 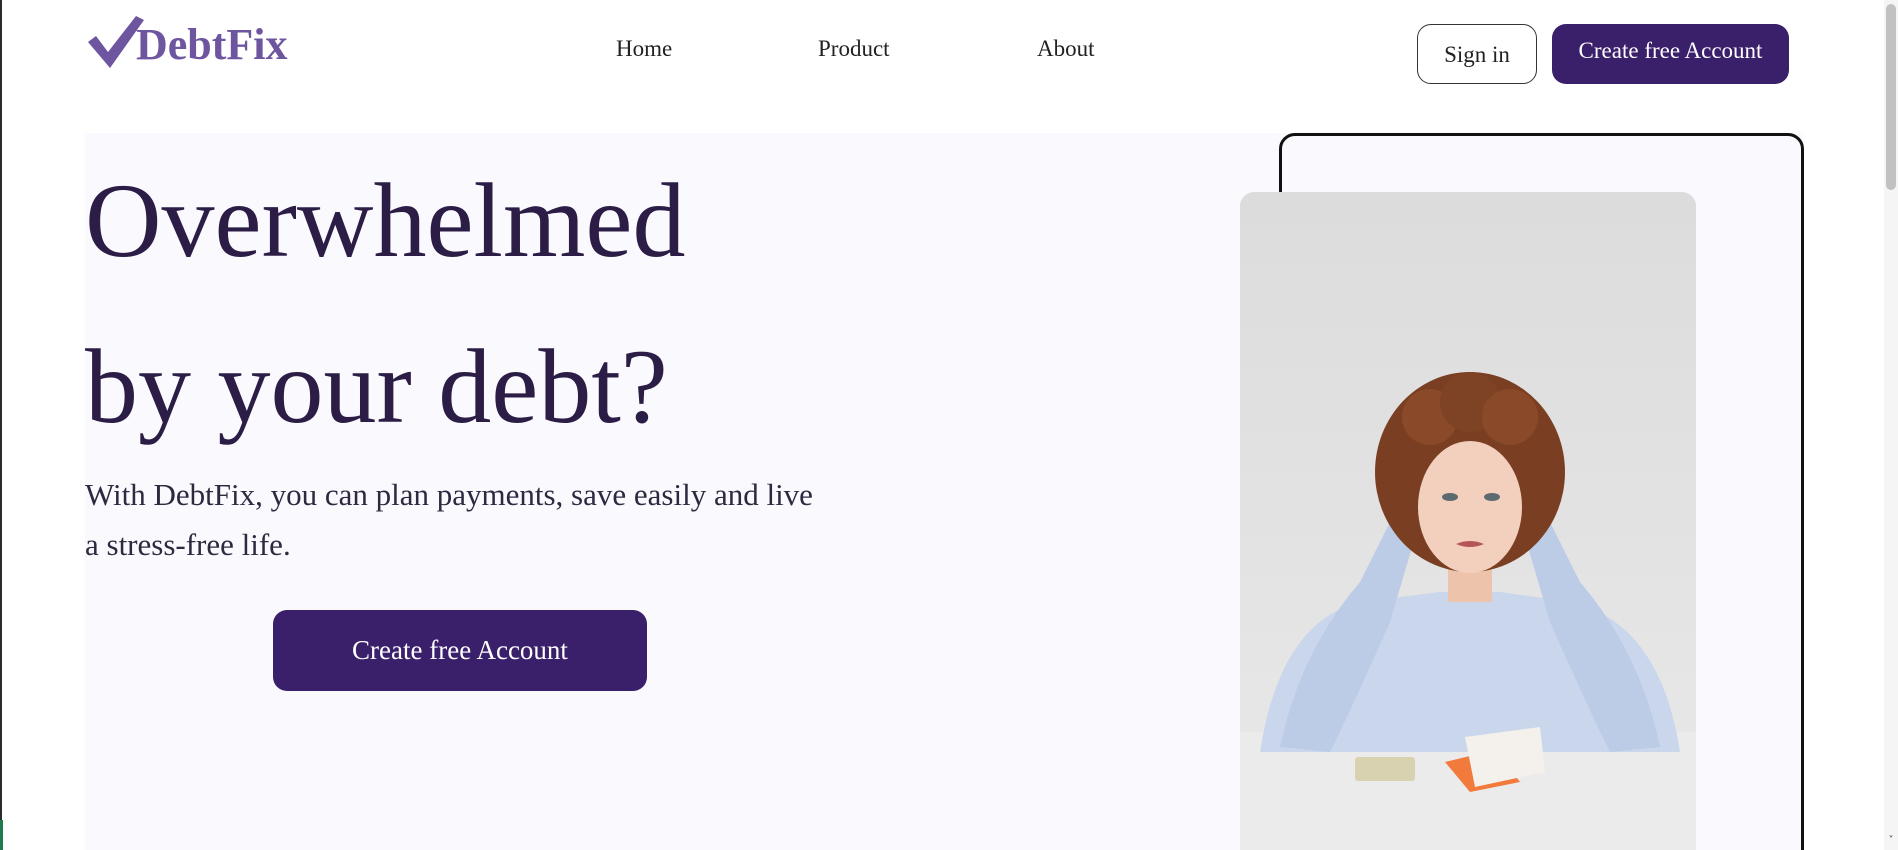 What do you see at coordinates (1670, 54) in the screenshot?
I see `header-create-account-button: Create free Account` at bounding box center [1670, 54].